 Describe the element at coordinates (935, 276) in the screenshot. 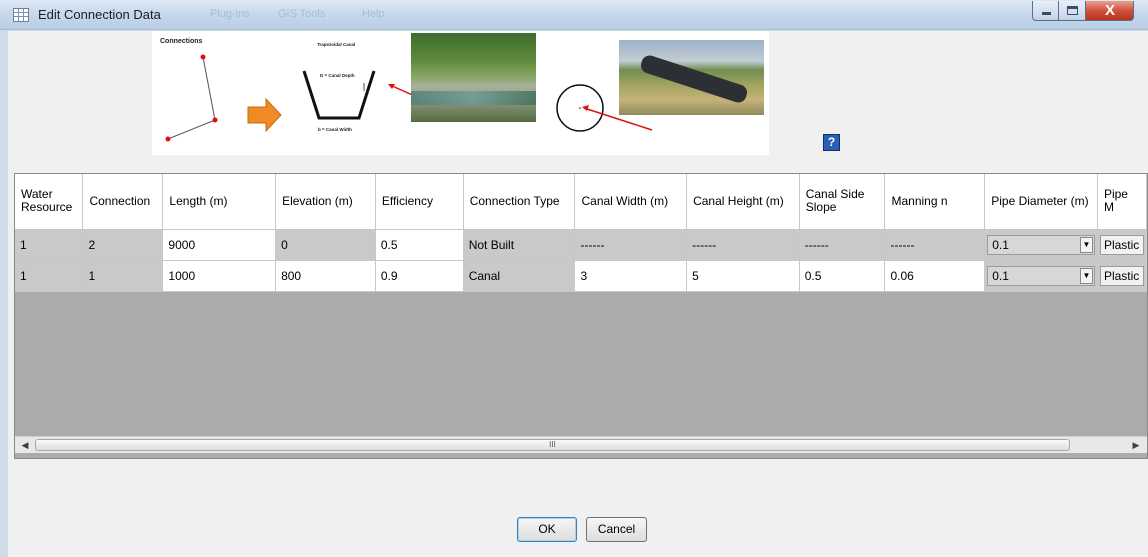

I see `cell-manning-n: 0.06` at that location.